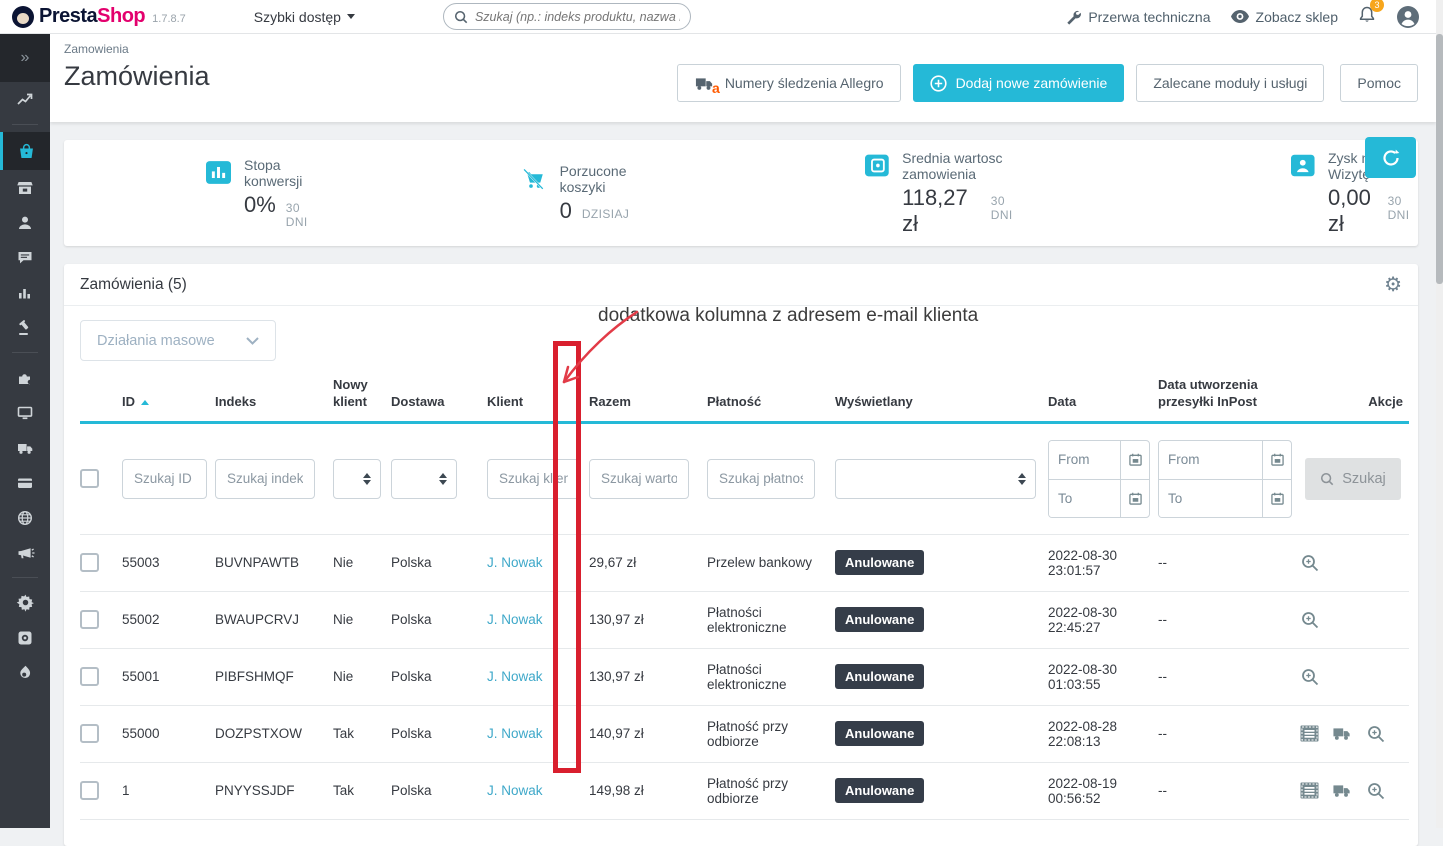 The width and height of the screenshot is (1443, 846). Describe the element at coordinates (1018, 83) in the screenshot. I see `add-order-button: Dodaj nowe zamówienie` at that location.